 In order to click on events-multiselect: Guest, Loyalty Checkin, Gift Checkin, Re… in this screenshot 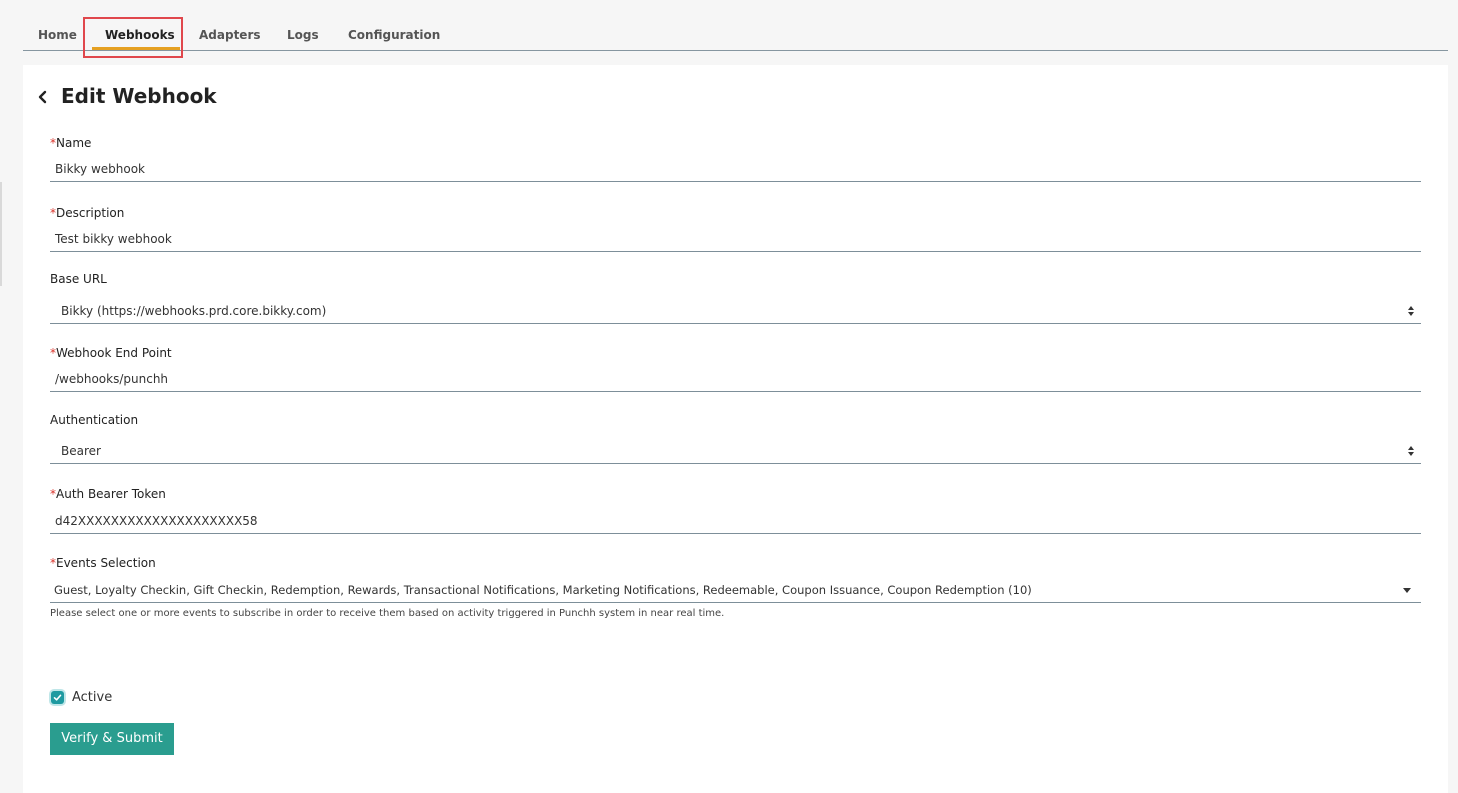, I will do `click(735, 590)`.